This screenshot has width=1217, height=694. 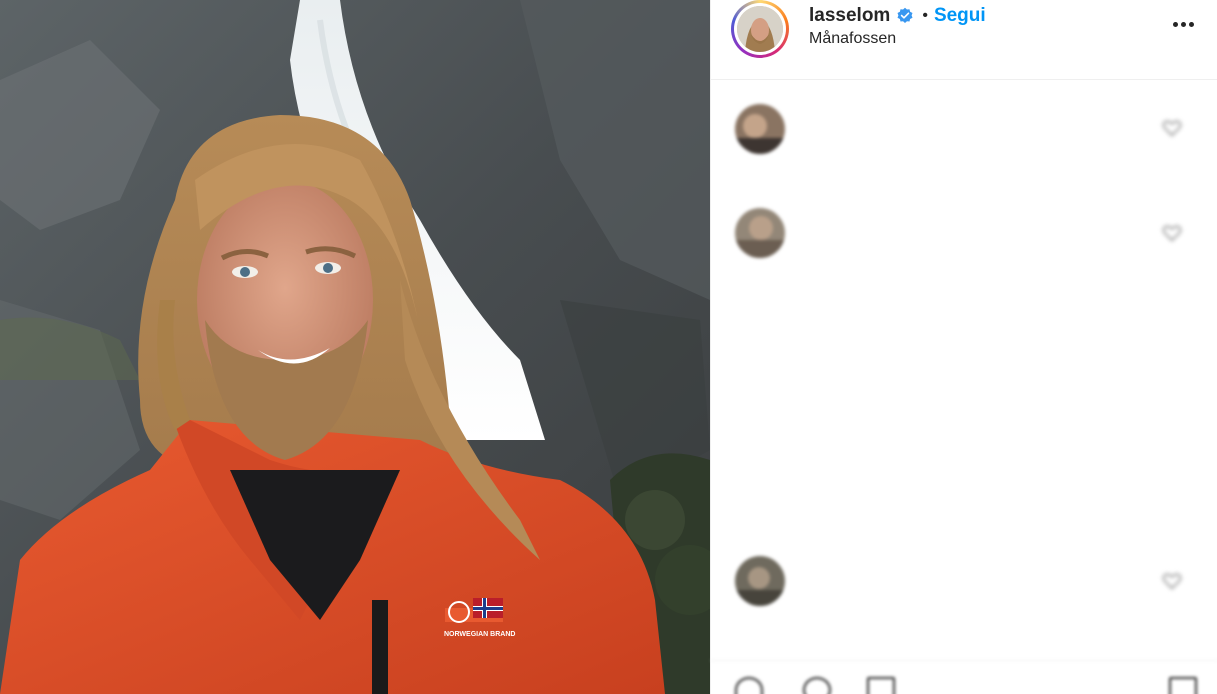 What do you see at coordinates (817, 685) in the screenshot?
I see `comment-icon` at bounding box center [817, 685].